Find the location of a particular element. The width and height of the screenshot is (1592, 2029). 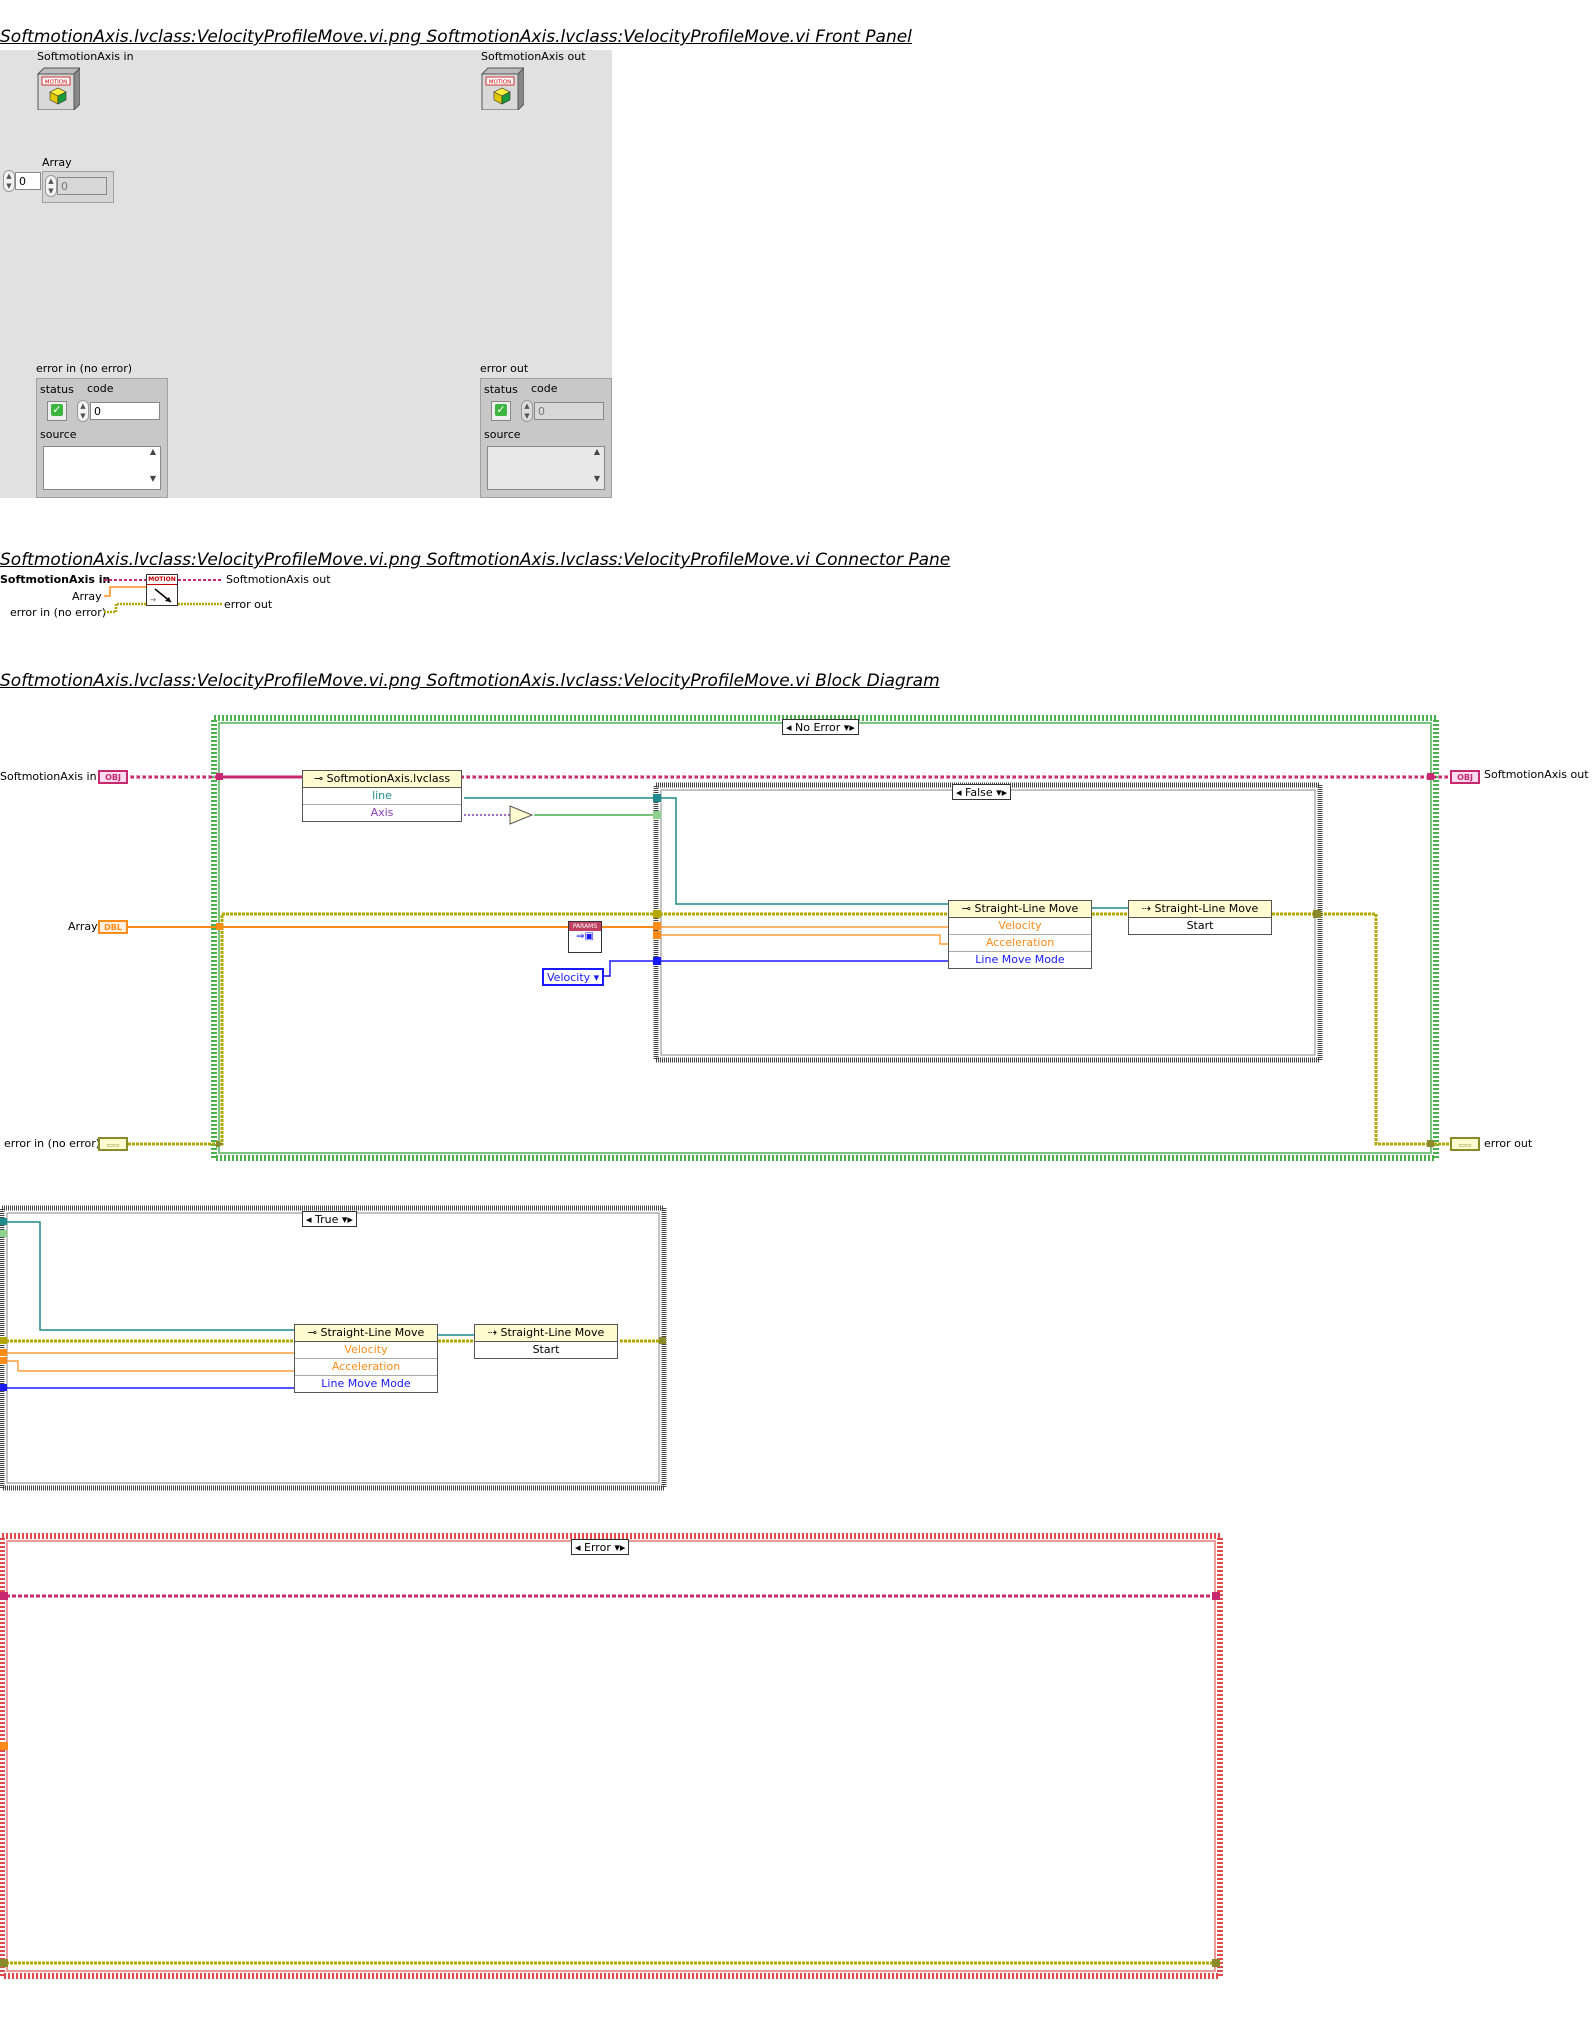

terminal-error-out: ▭▭ is located at coordinates (1465, 1144).